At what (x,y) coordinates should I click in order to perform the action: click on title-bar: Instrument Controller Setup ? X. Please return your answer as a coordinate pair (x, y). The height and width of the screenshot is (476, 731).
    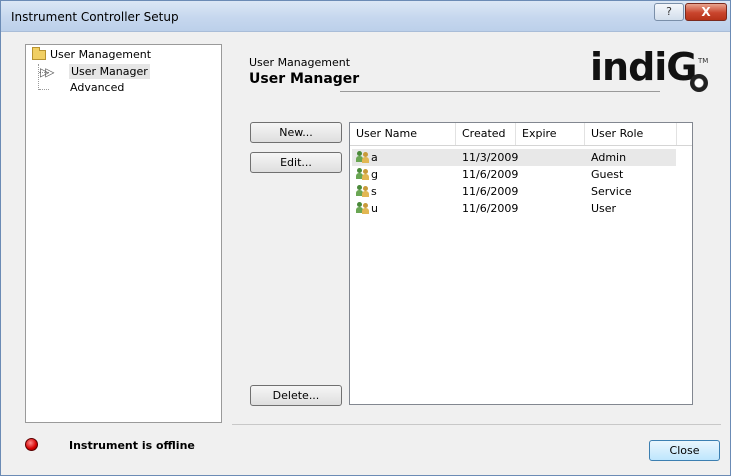
    Looking at the image, I should click on (365, 16).